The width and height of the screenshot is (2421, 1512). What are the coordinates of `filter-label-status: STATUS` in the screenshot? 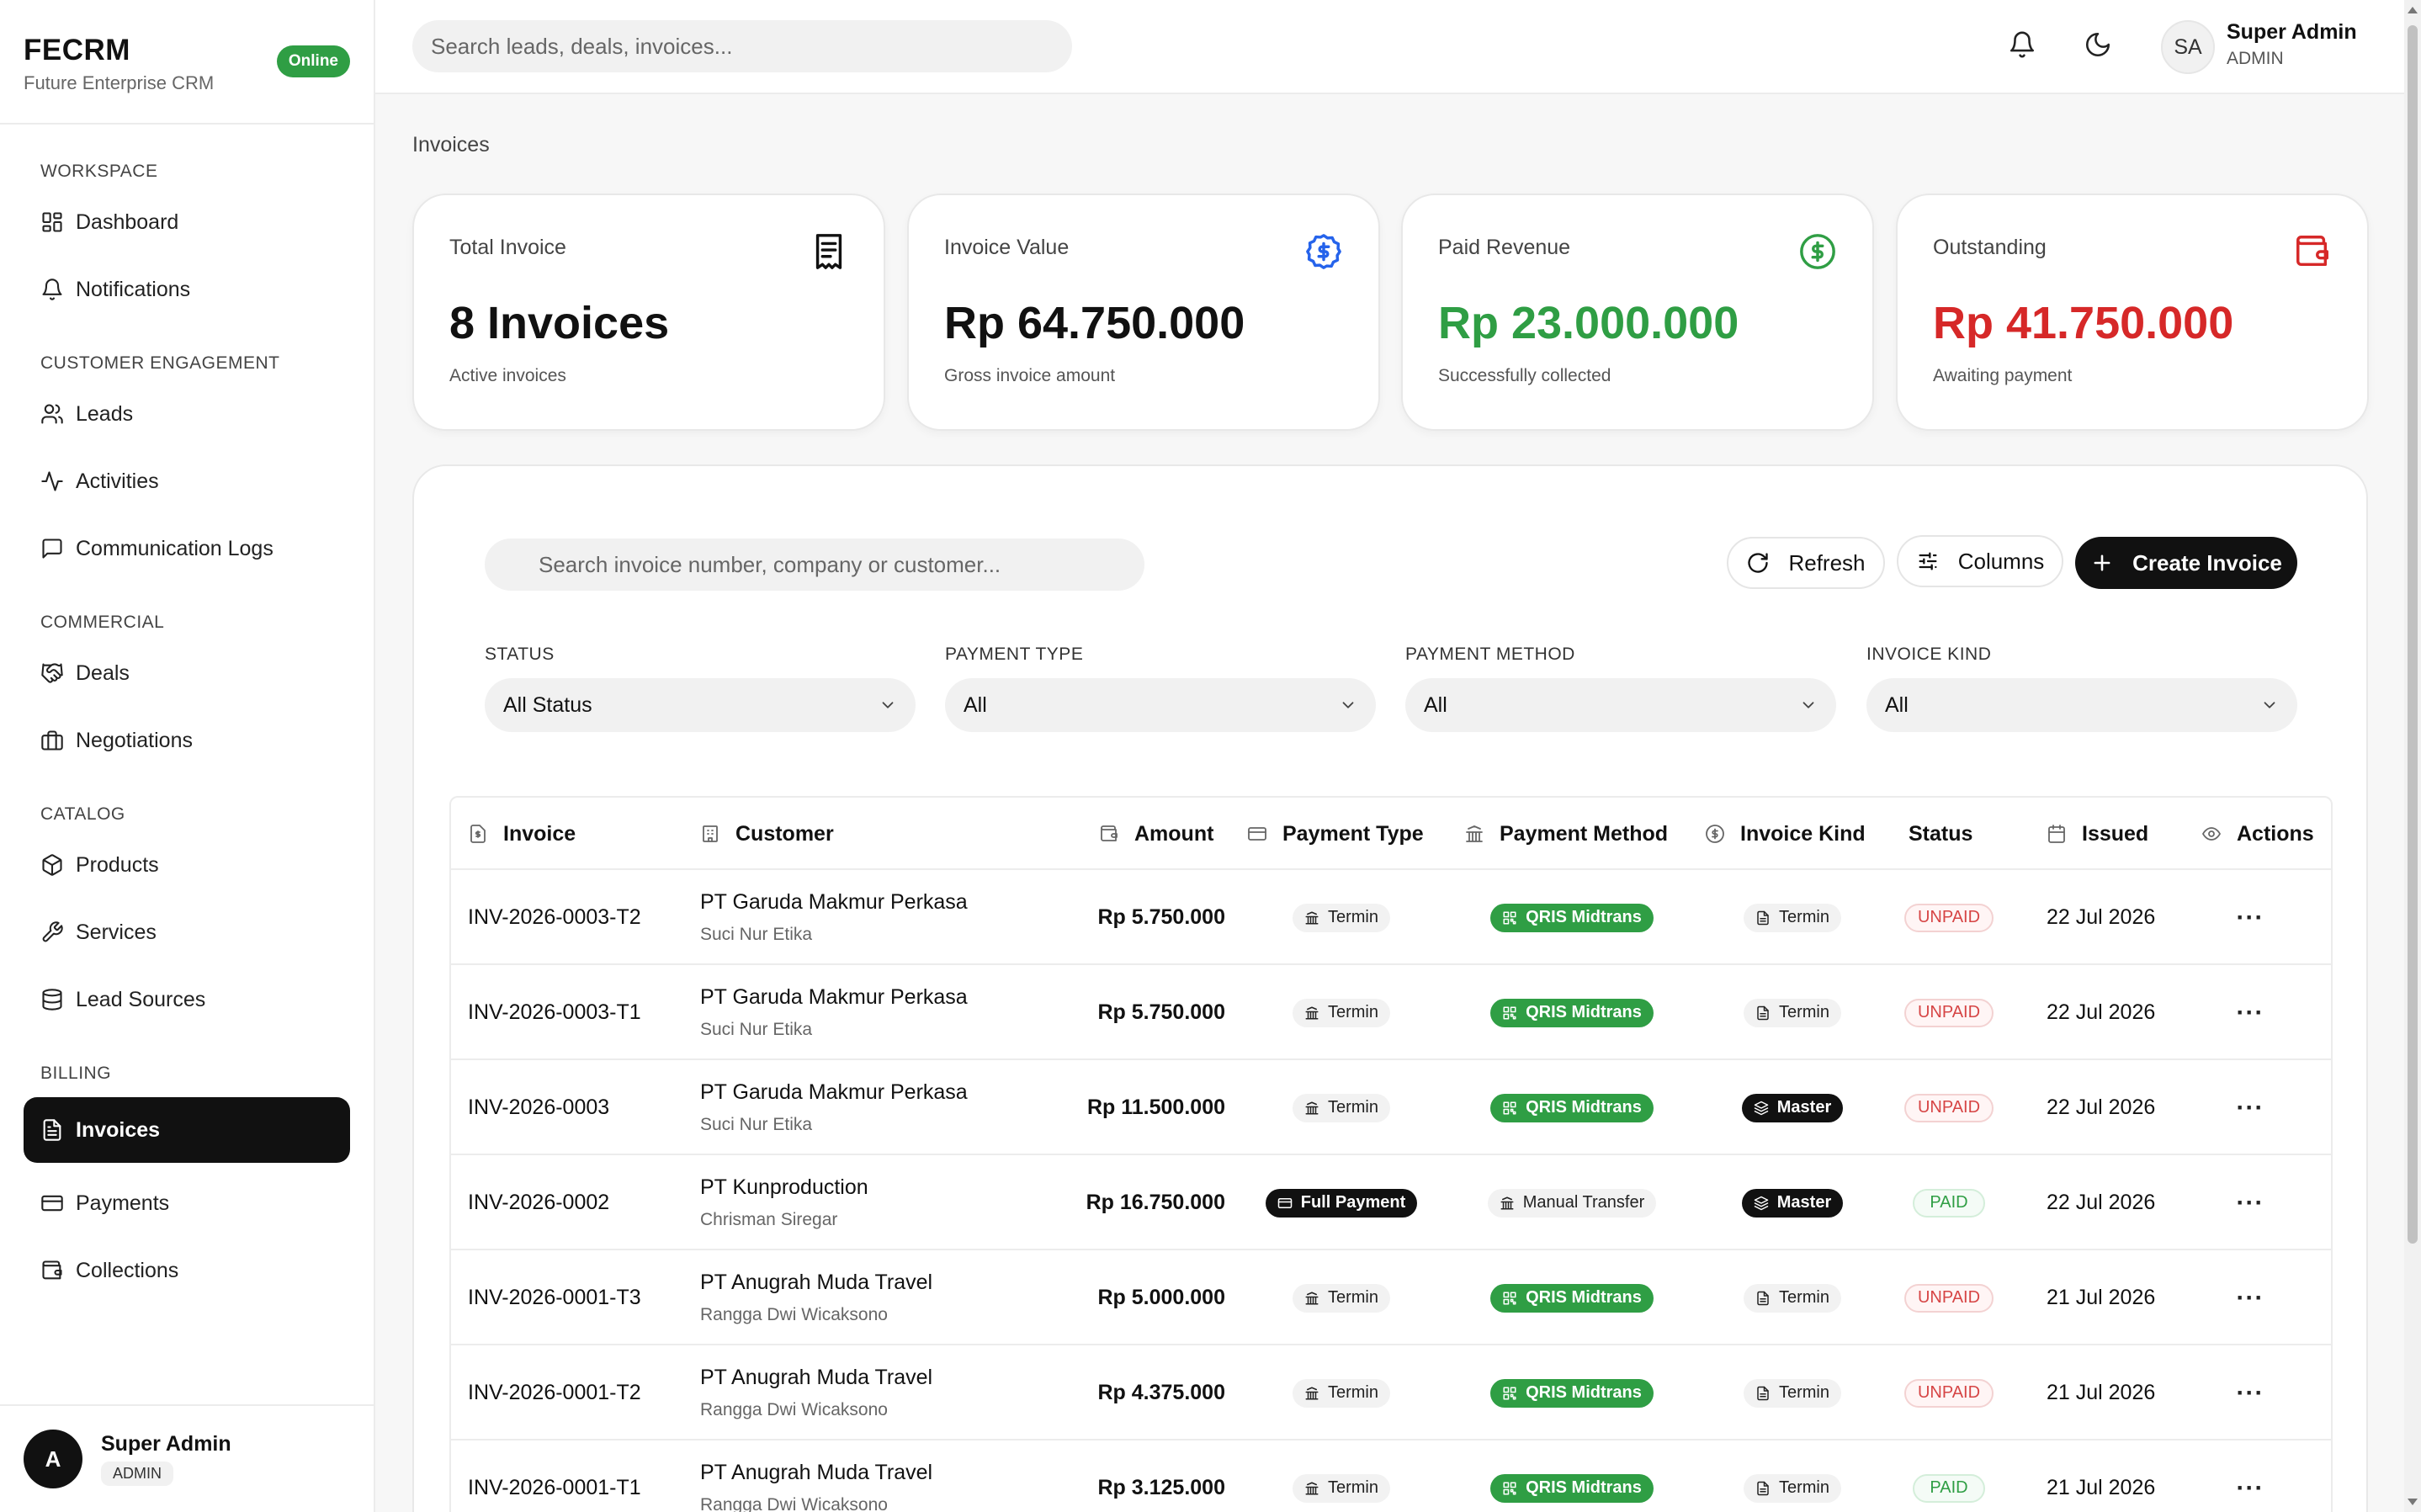 It's located at (520, 654).